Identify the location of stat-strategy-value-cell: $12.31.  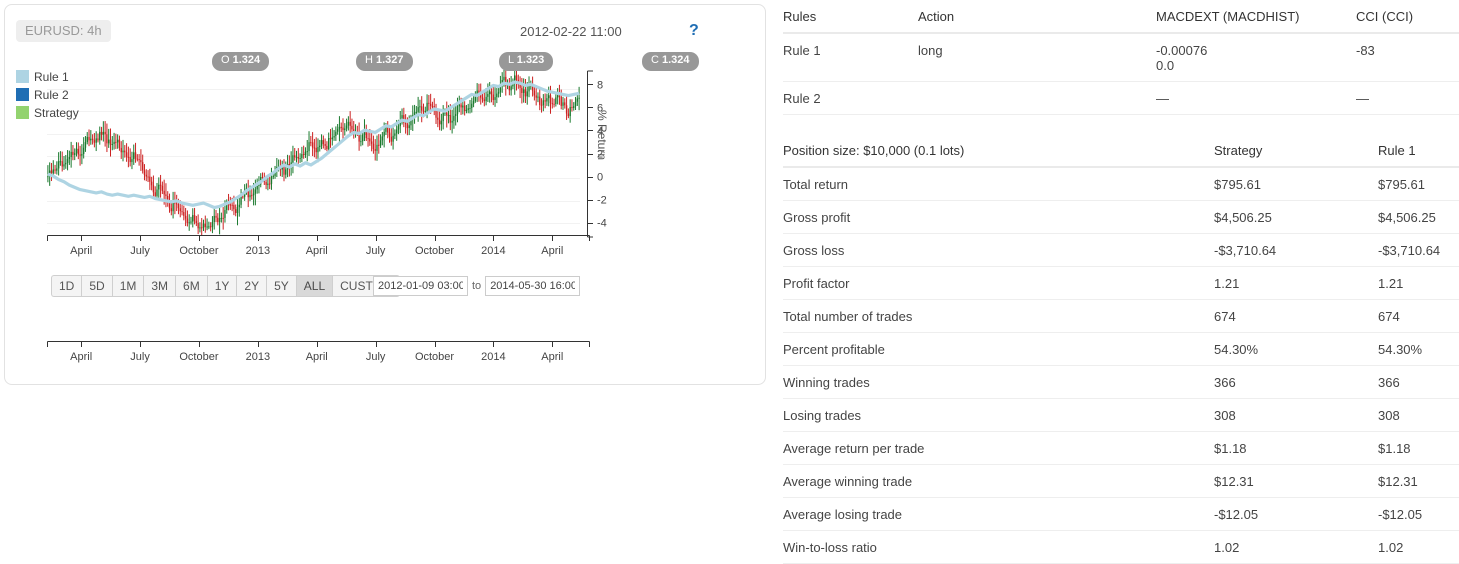
(1296, 481).